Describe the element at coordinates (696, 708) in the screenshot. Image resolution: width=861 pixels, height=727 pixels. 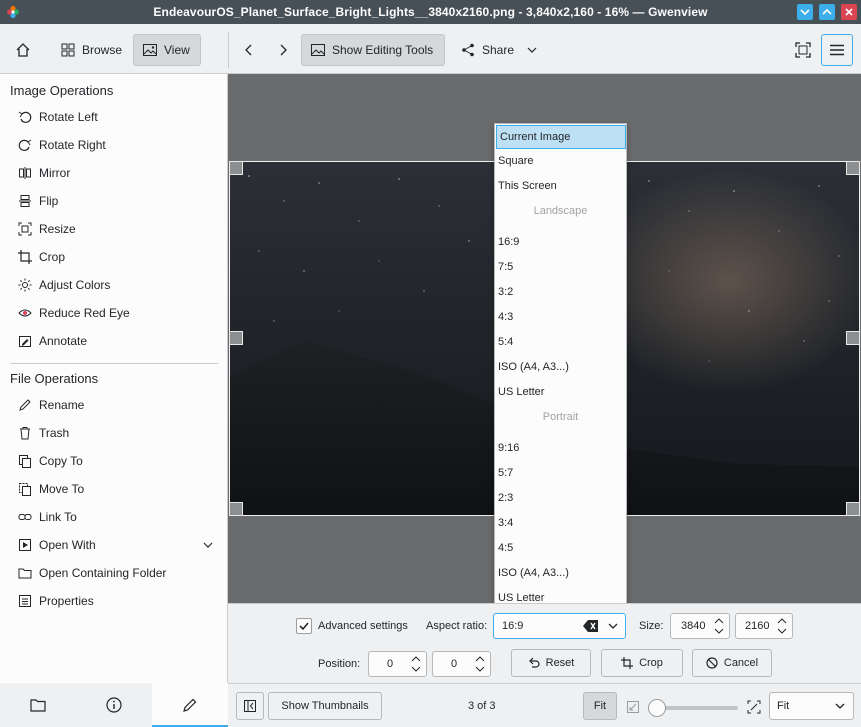
I see `zoom-slider-track` at that location.